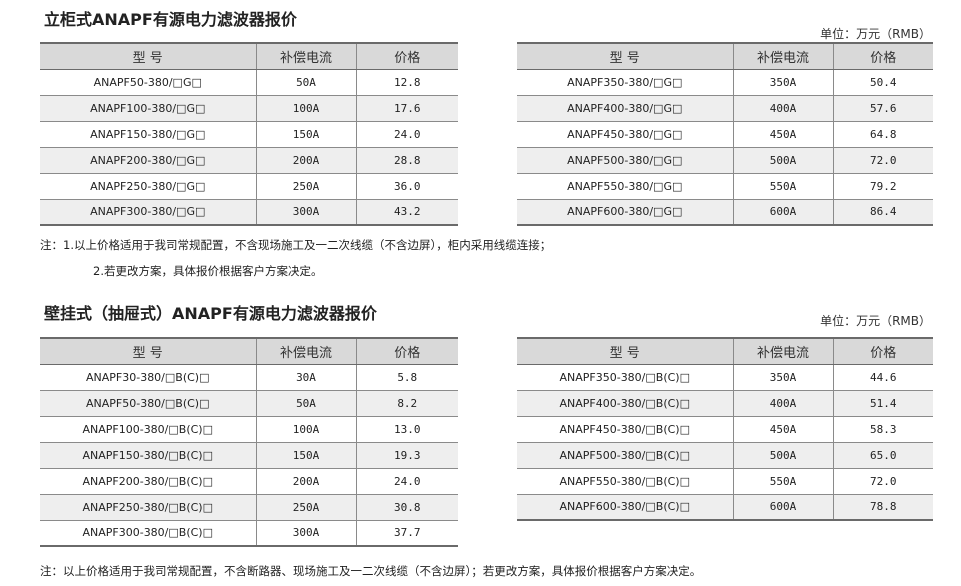 The height and width of the screenshot is (586, 961). Describe the element at coordinates (882, 211) in the screenshot. I see `price-cell: 86.4` at that location.